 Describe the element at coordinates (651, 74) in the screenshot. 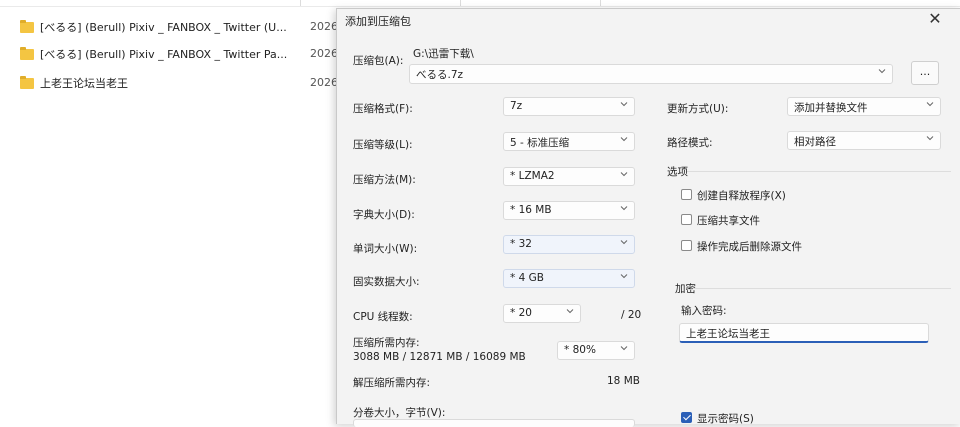

I see `archive-name-combo: べるる.7z` at that location.